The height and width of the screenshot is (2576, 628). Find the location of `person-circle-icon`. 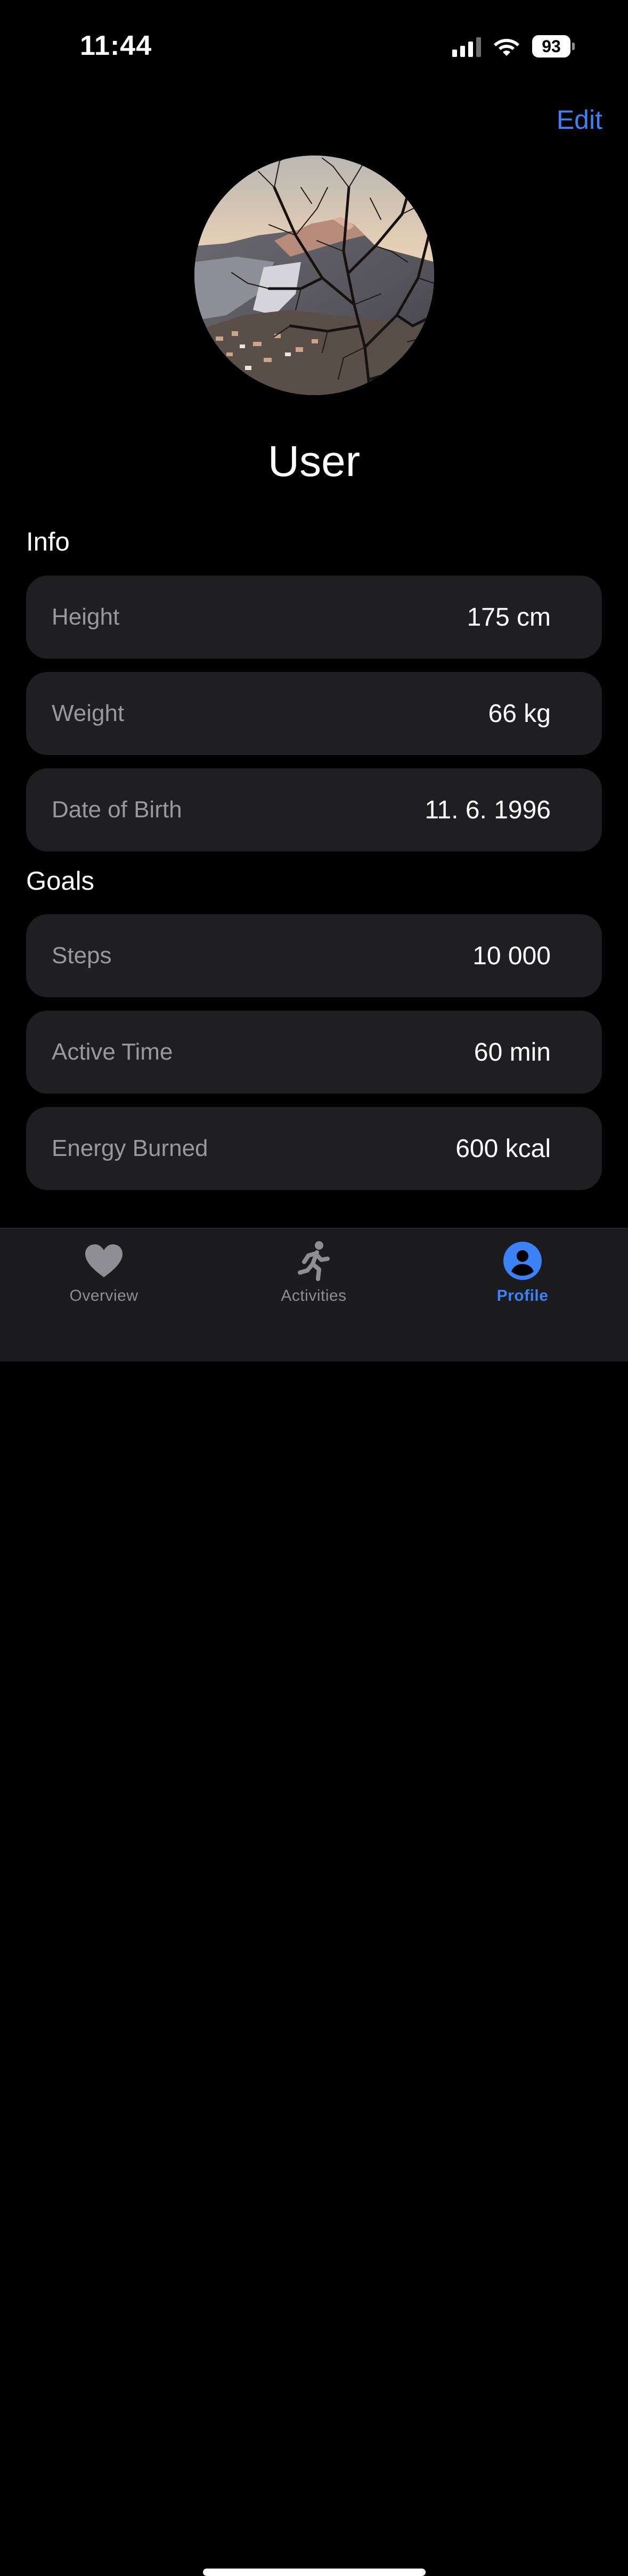

person-circle-icon is located at coordinates (522, 1261).